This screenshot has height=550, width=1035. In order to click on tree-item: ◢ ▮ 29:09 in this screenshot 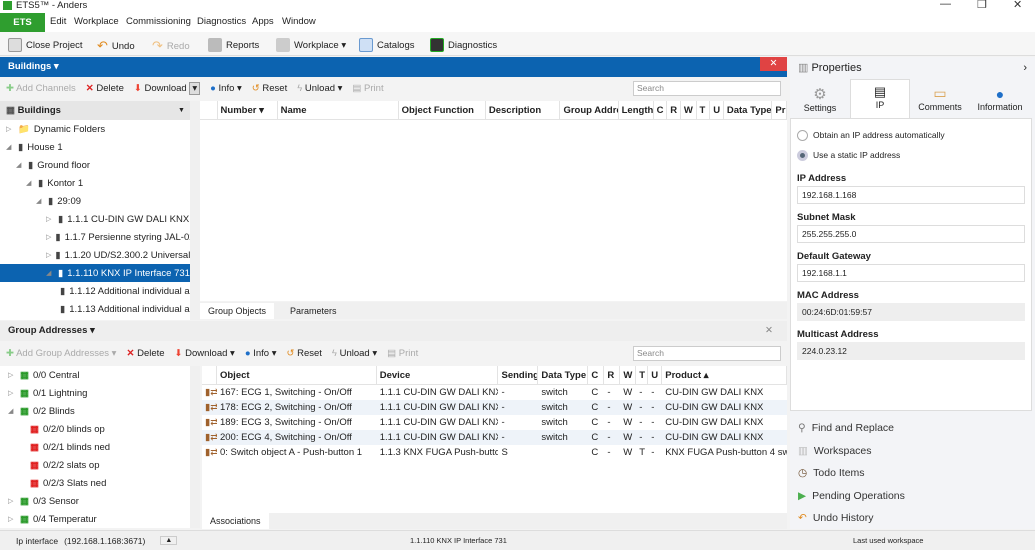, I will do `click(95, 201)`.